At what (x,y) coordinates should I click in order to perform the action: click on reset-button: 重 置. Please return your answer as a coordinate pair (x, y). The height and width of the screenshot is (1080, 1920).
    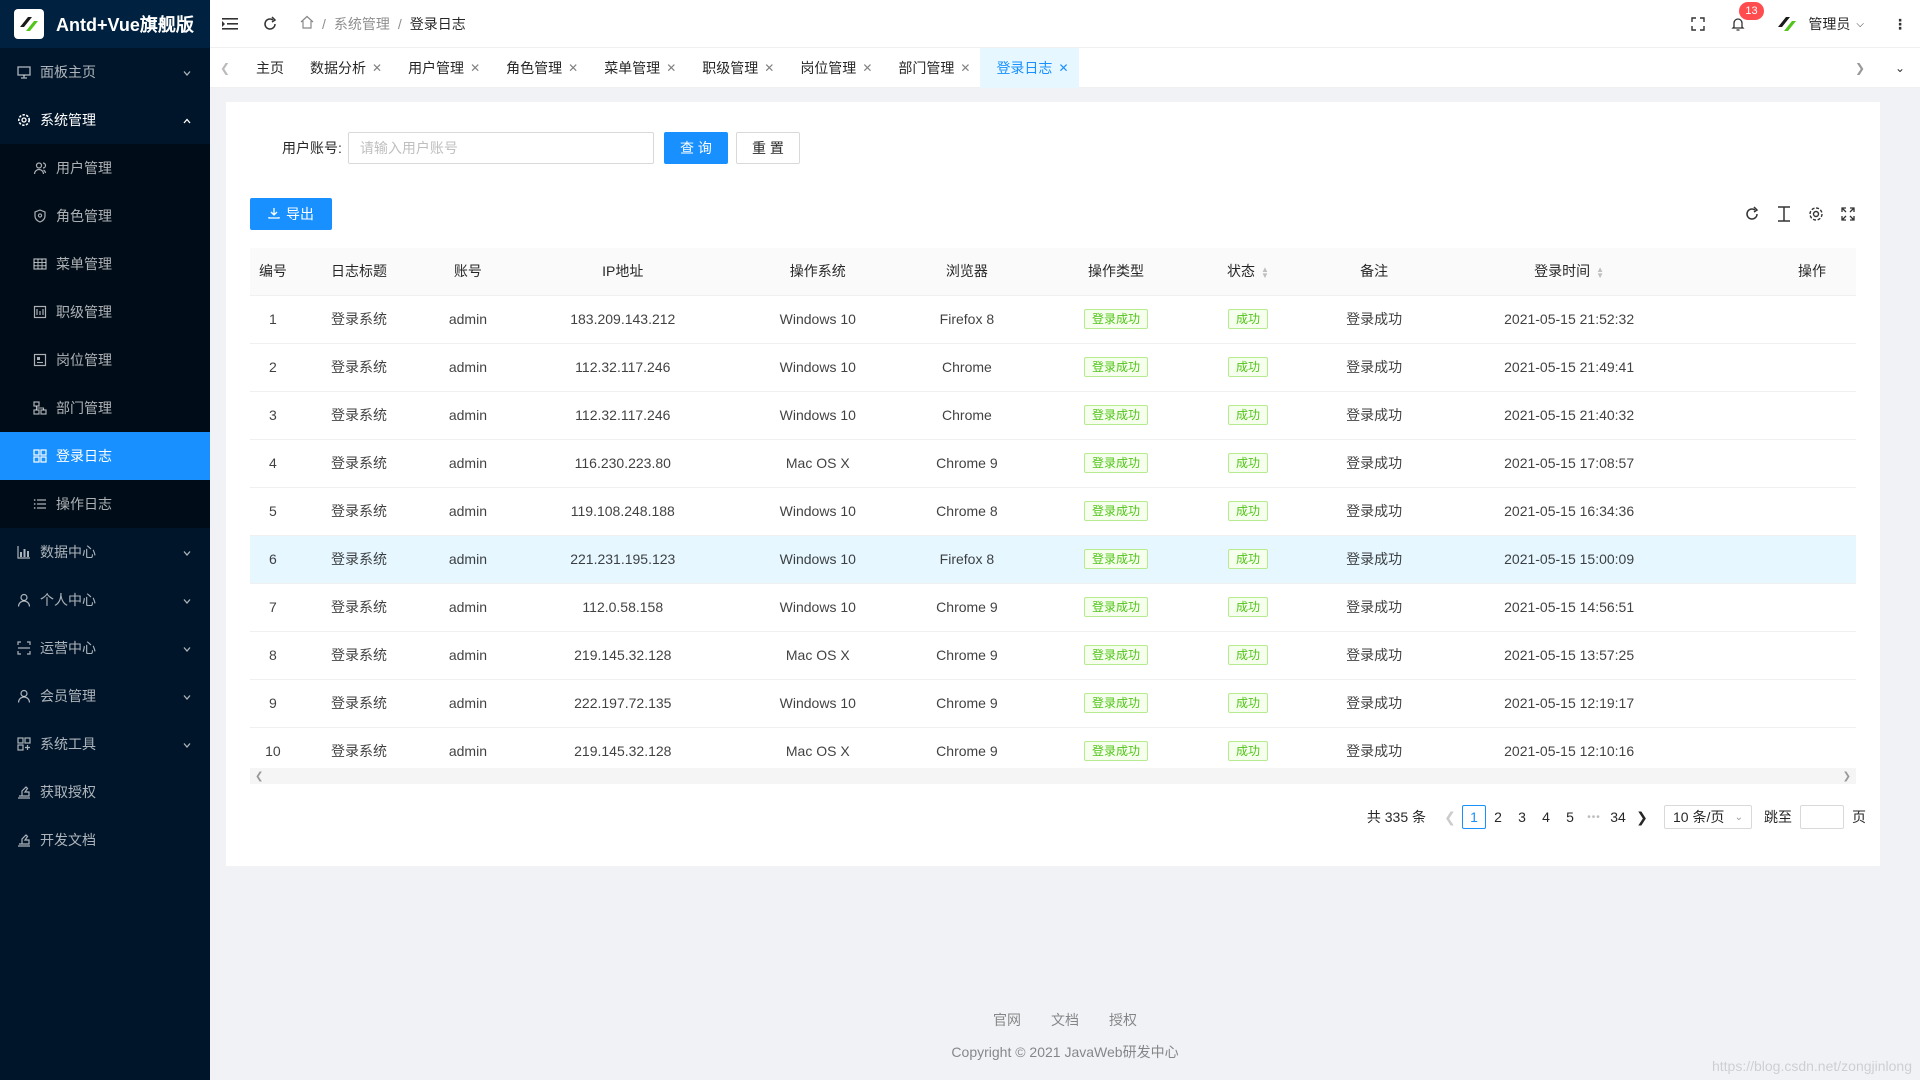
    Looking at the image, I should click on (767, 148).